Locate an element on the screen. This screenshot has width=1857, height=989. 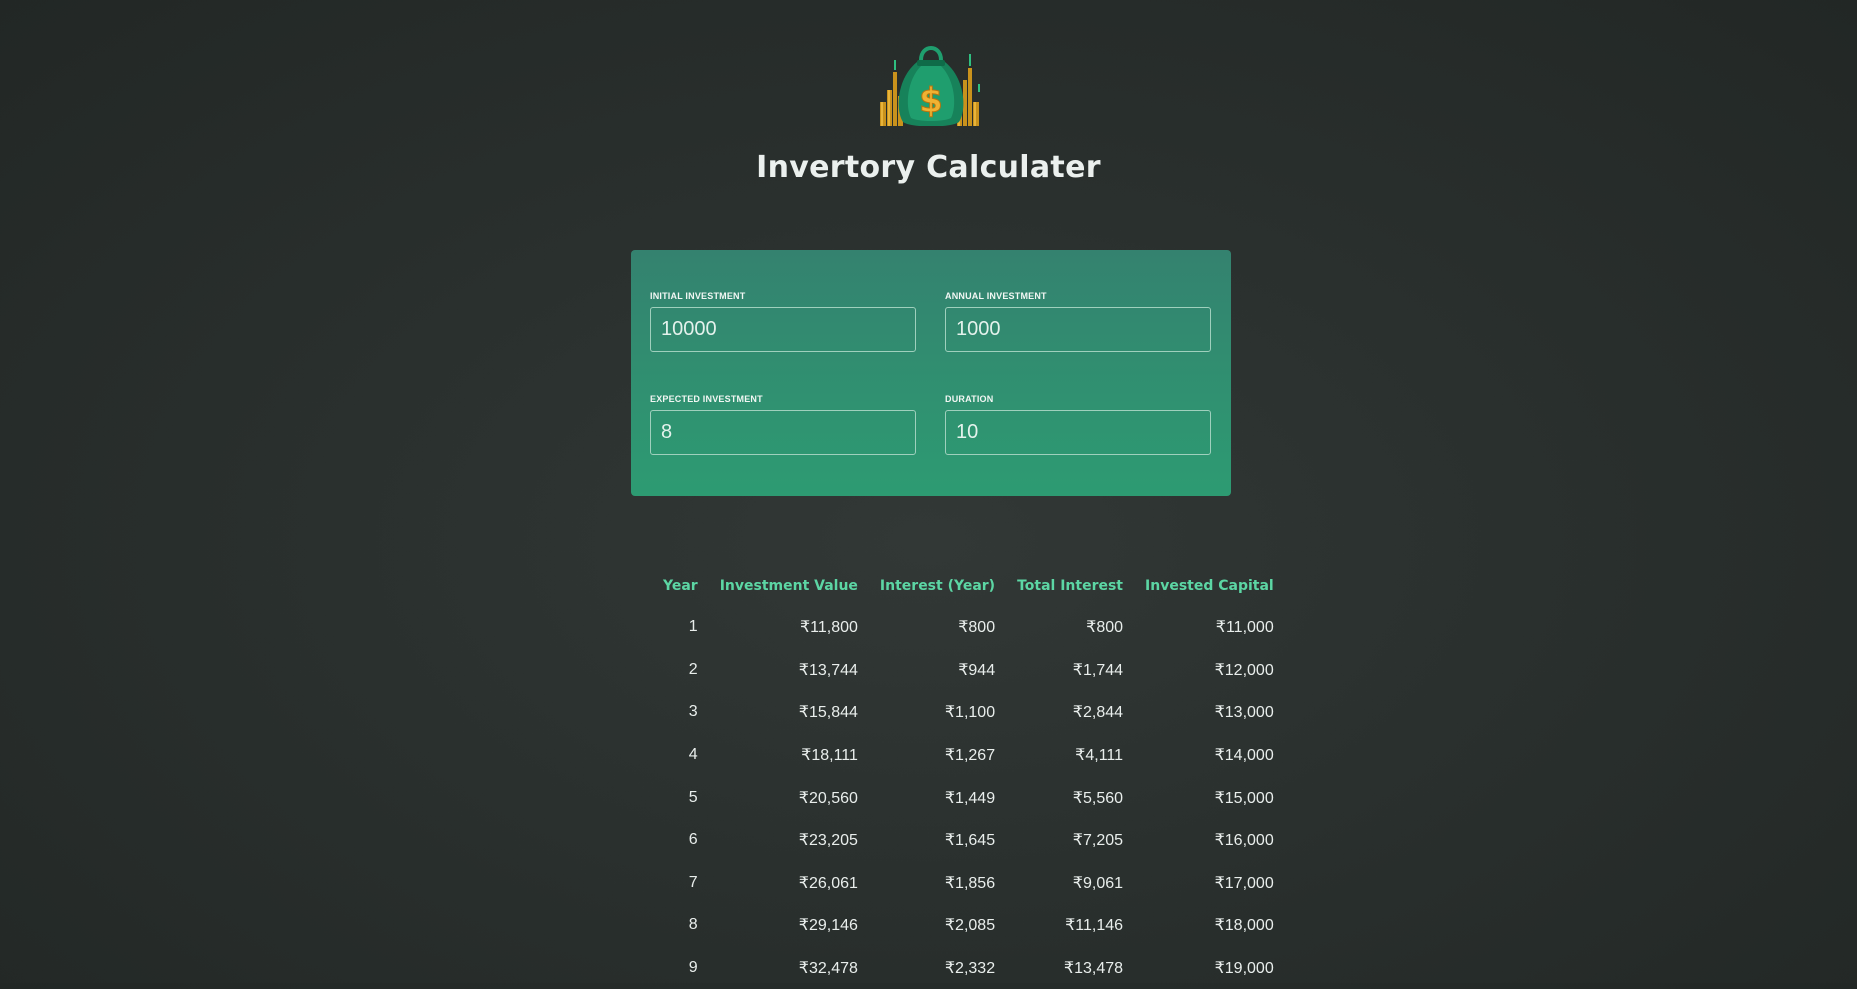
cell-year: 7 is located at coordinates (693, 882).